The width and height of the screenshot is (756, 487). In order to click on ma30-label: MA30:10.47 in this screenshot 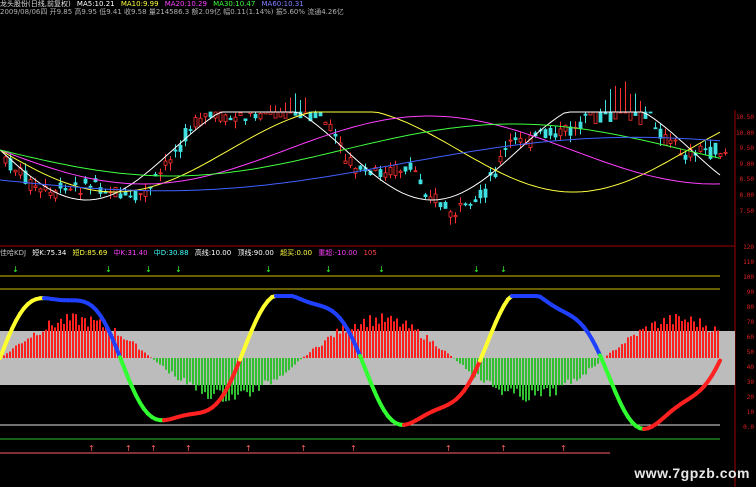, I will do `click(234, 4)`.